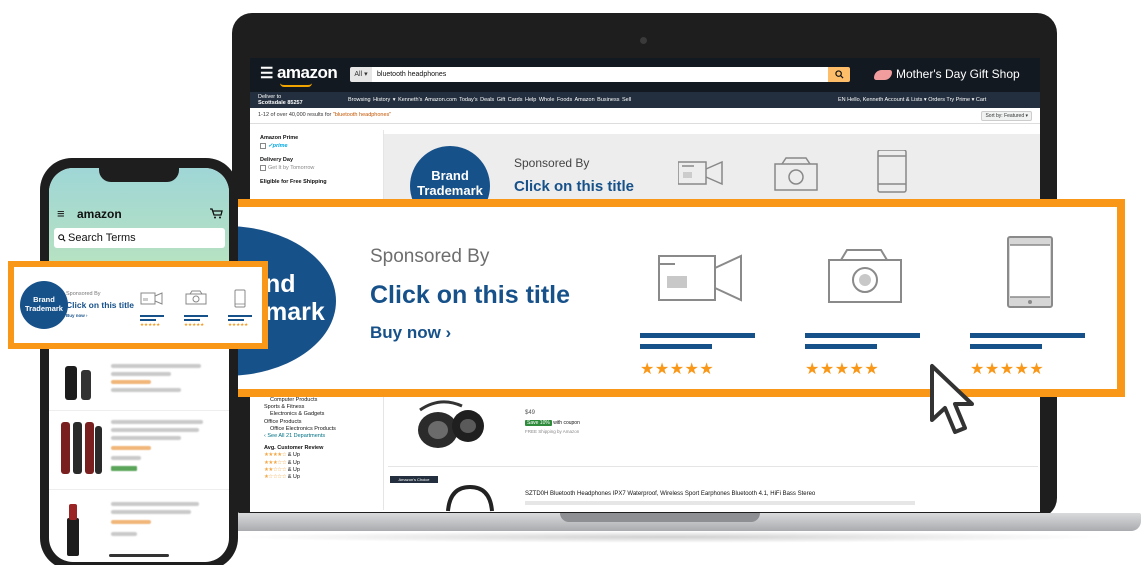  What do you see at coordinates (450, 428) in the screenshot?
I see `product-image-earbuds` at bounding box center [450, 428].